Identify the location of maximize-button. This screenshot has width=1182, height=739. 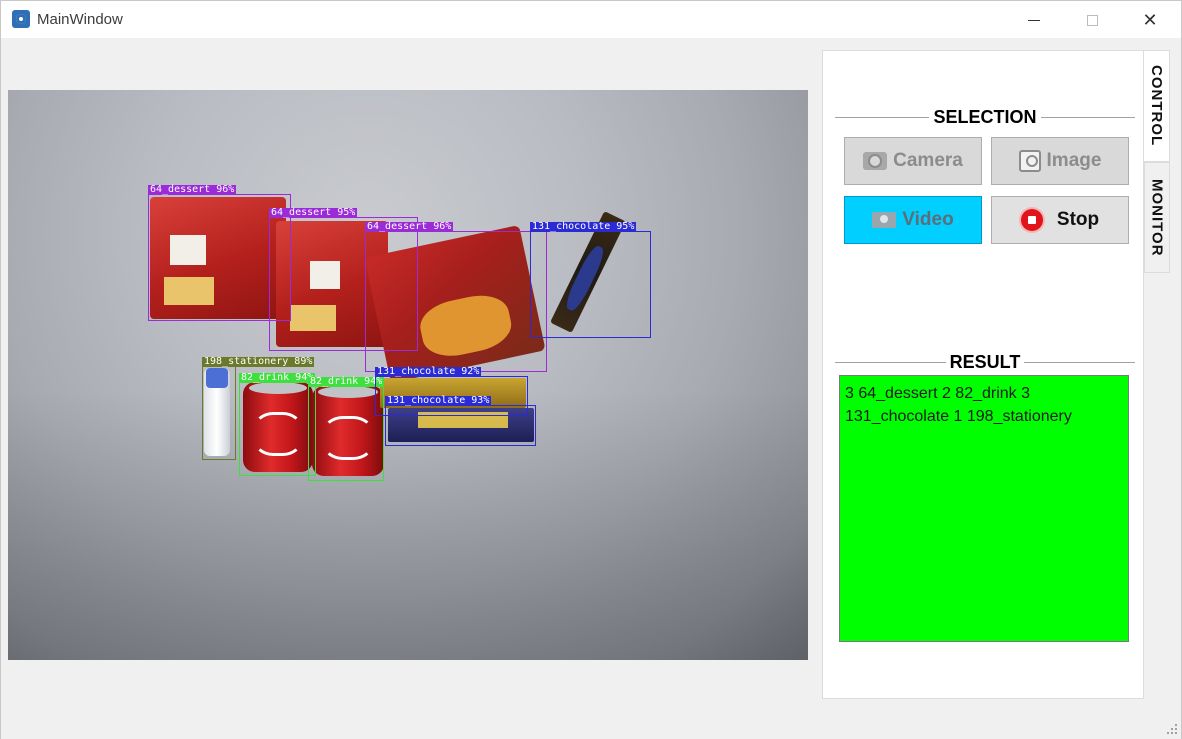
(1092, 20).